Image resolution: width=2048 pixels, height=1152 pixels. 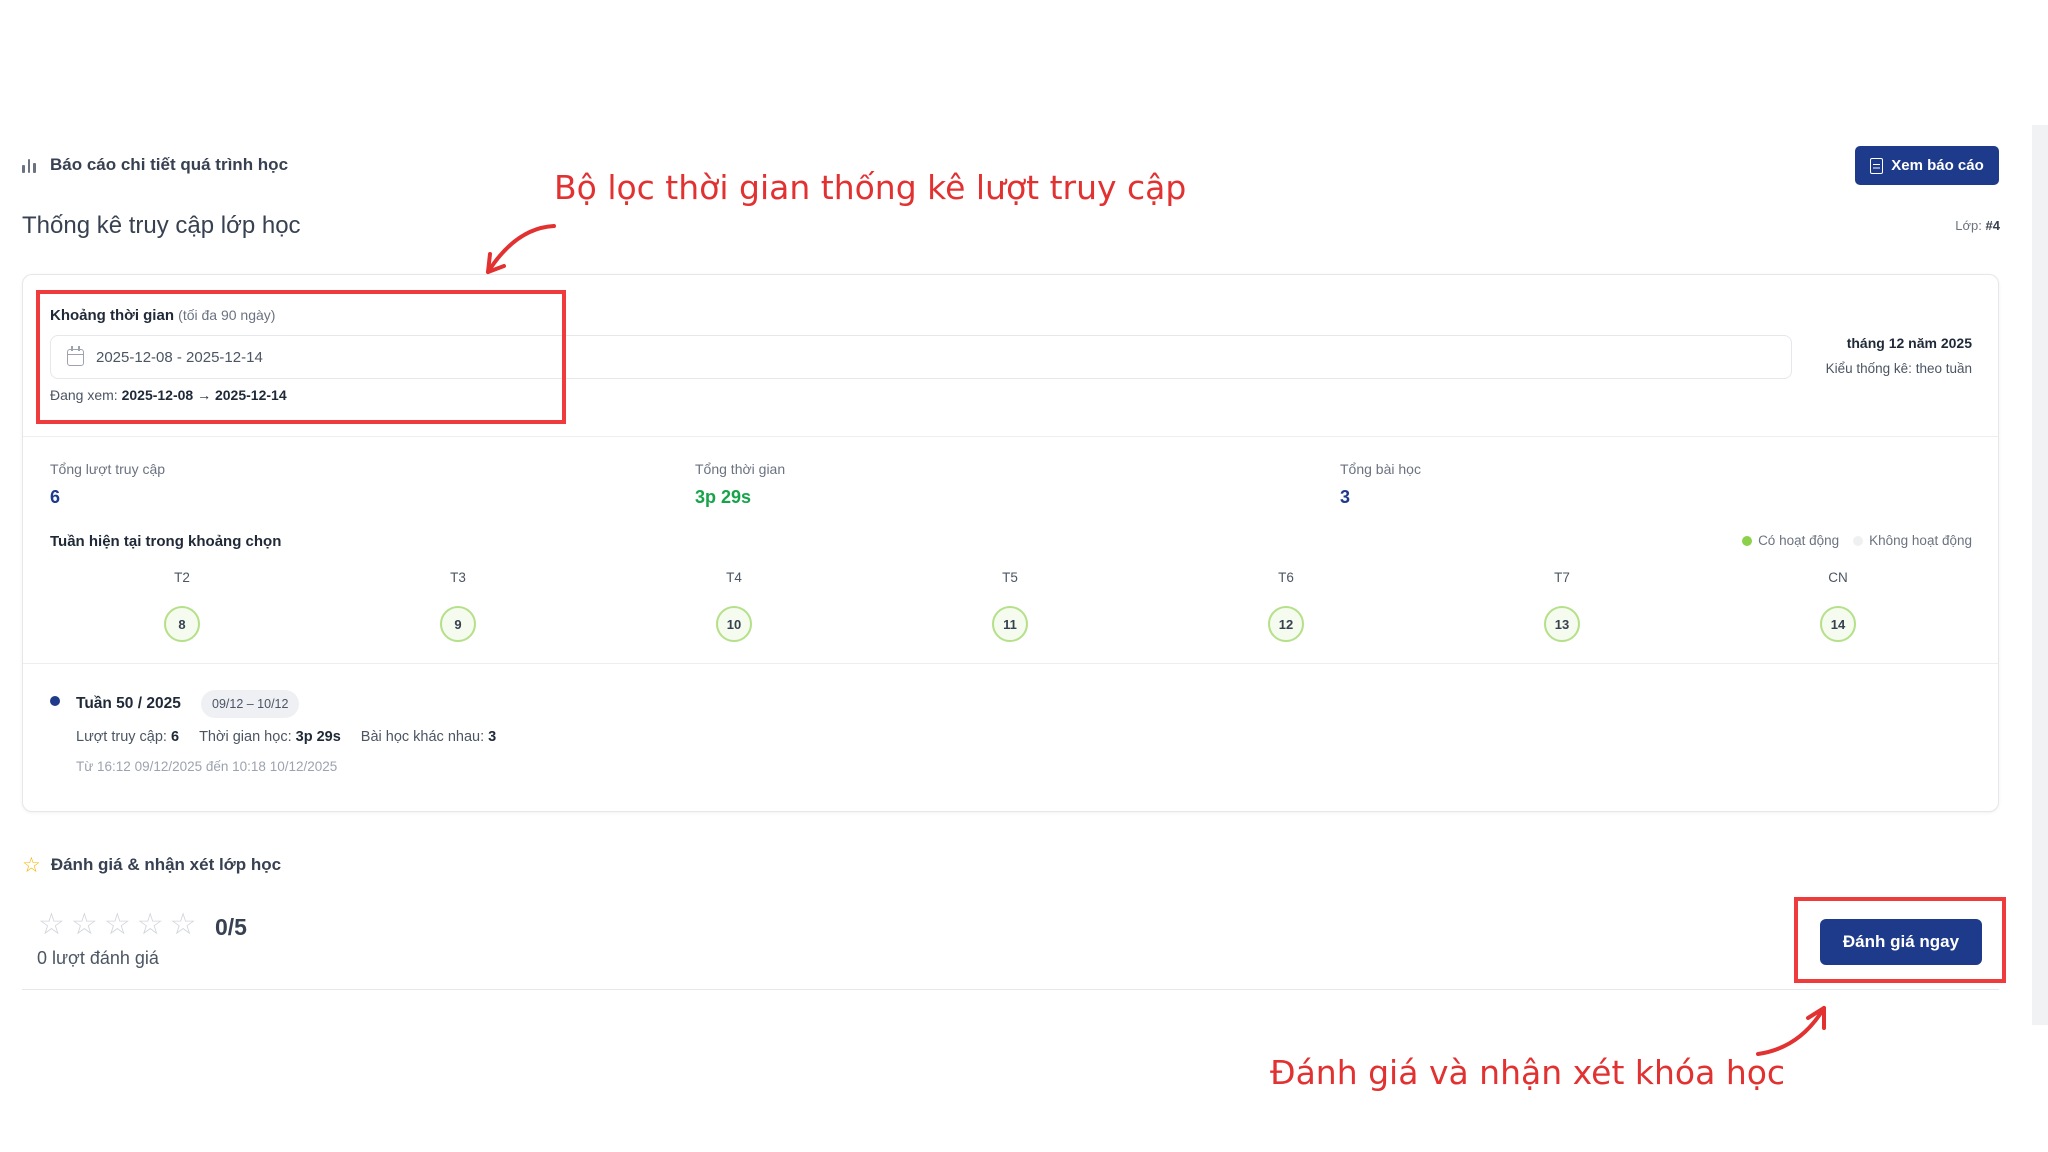 I want to click on rating-score: 0/5, so click(x=231, y=927).